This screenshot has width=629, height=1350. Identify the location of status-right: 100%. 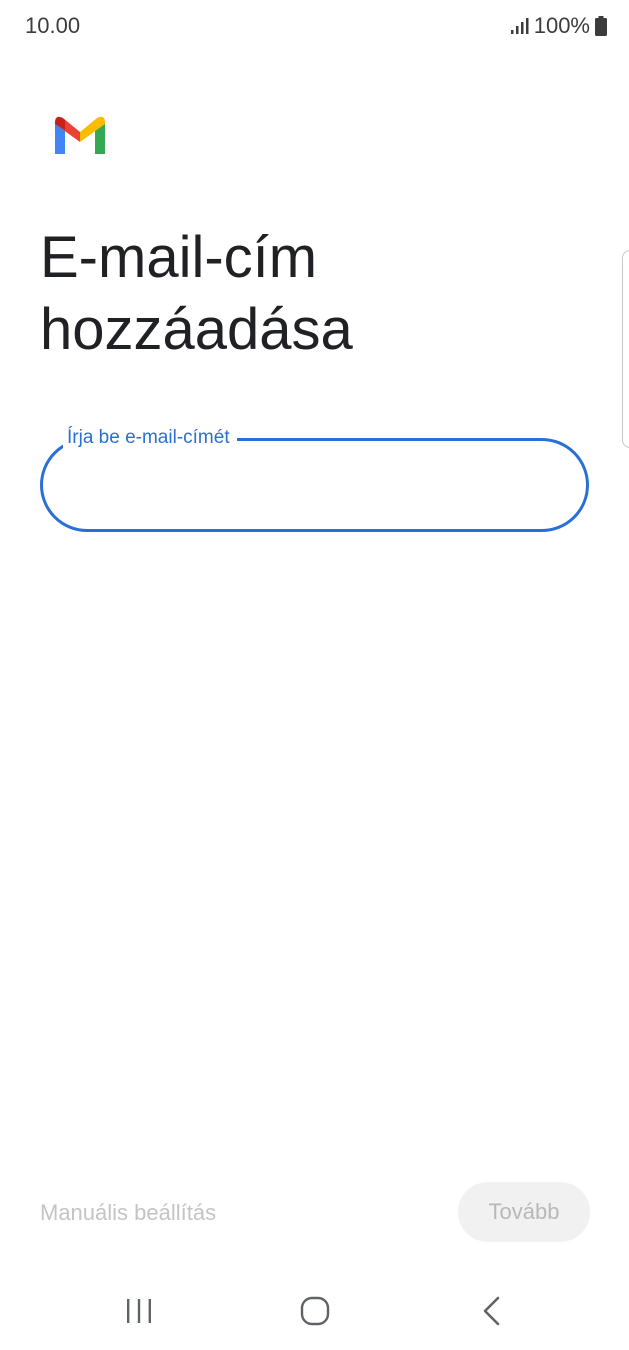
(558, 26).